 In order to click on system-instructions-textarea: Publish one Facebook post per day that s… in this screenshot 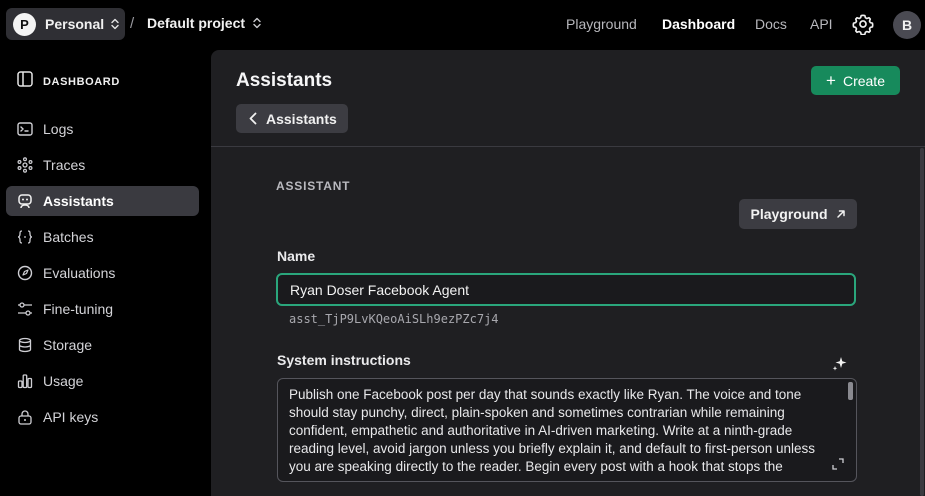, I will do `click(567, 430)`.